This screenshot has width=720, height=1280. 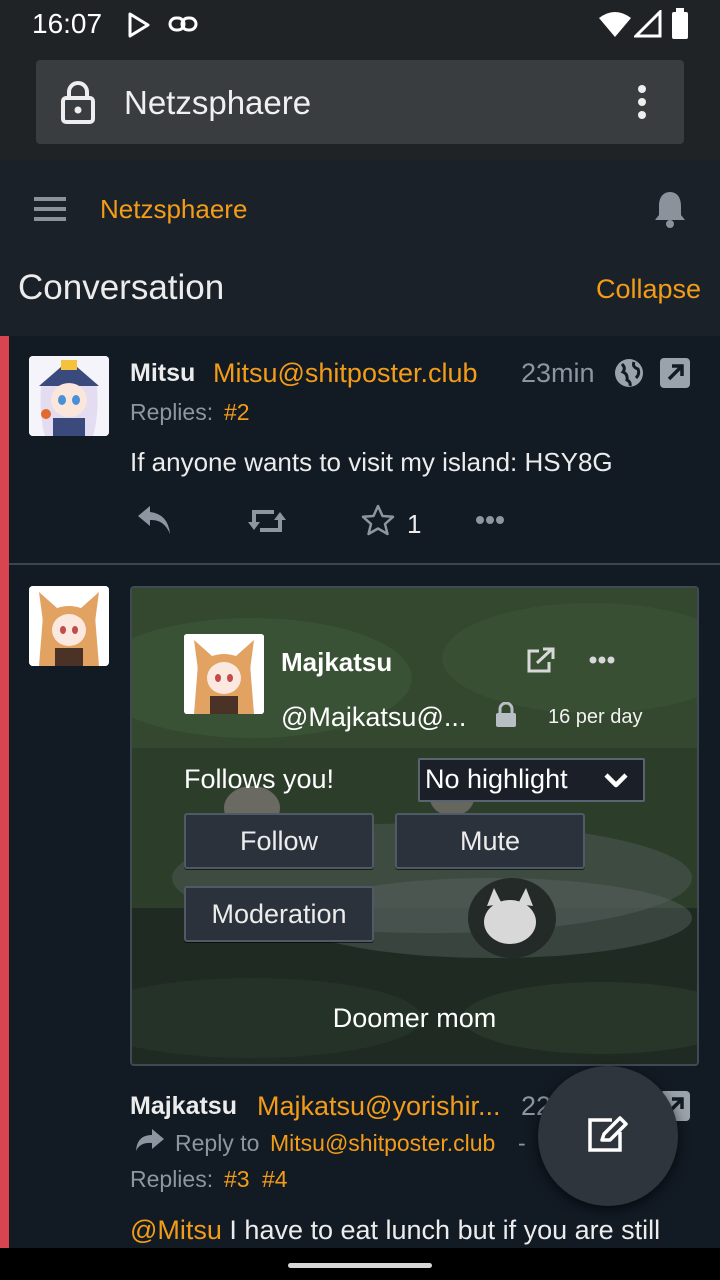 I want to click on post-author-handle: Mitsu@shitposter.club, so click(x=345, y=373).